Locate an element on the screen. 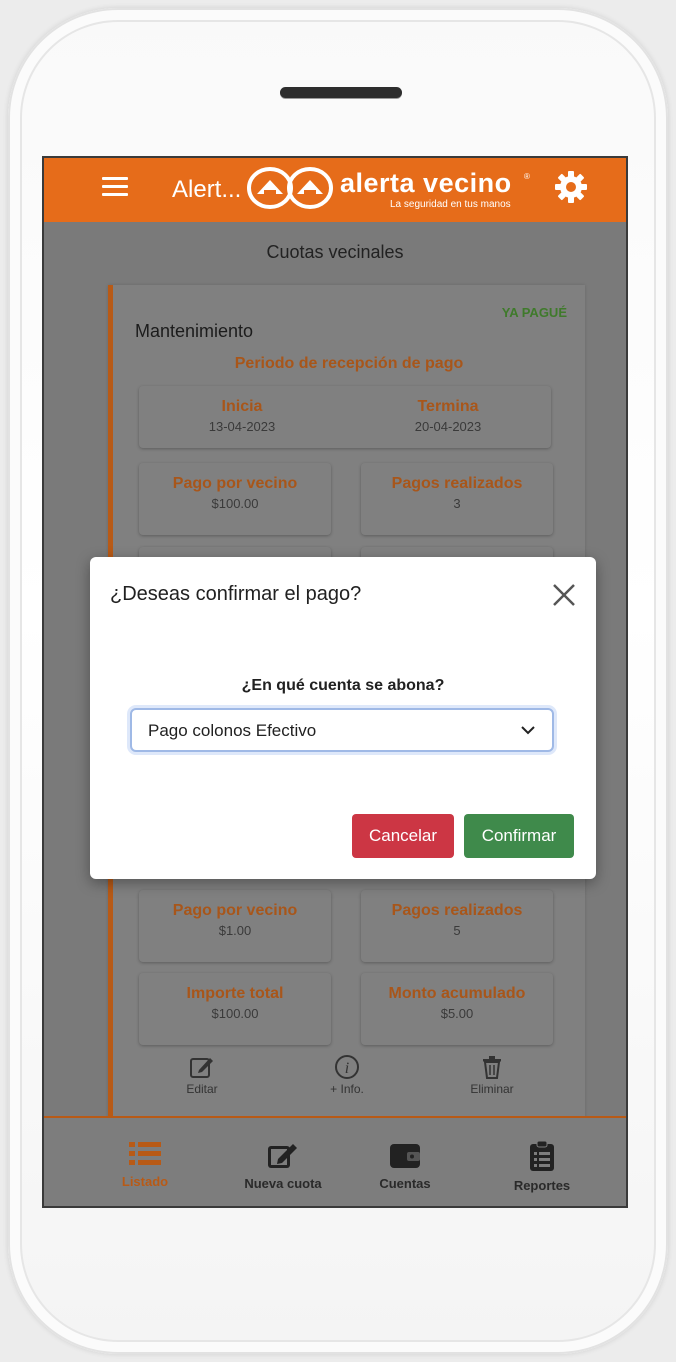  trash-icon is located at coordinates (492, 1067).